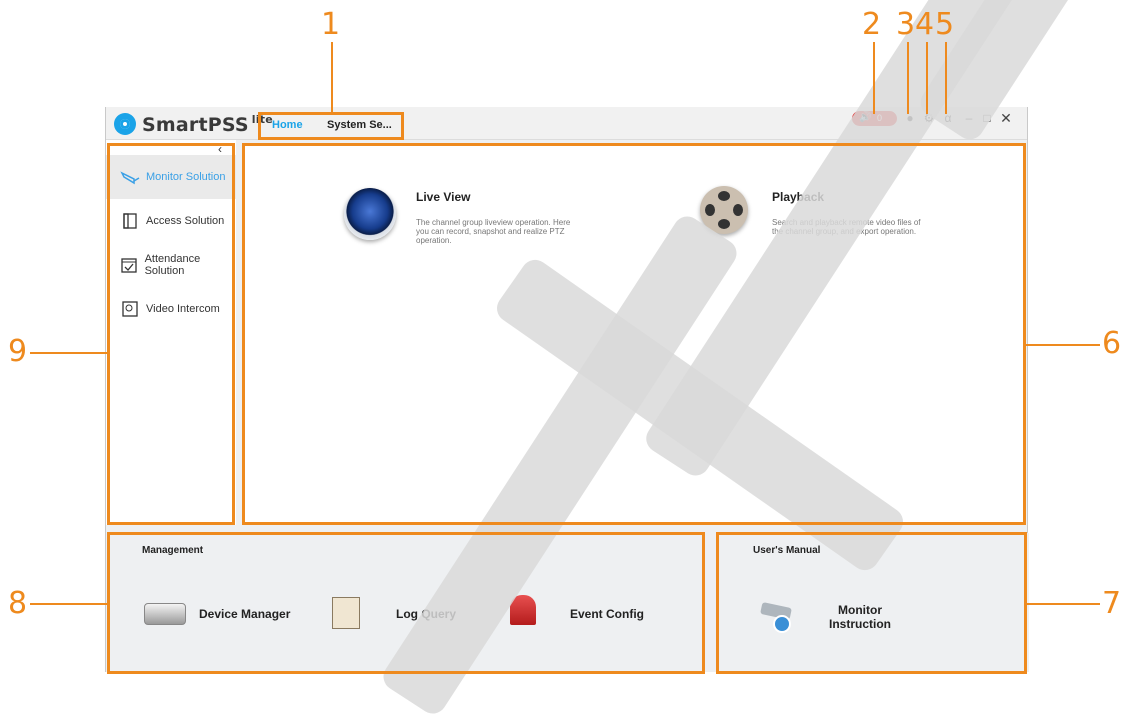 The height and width of the screenshot is (719, 1122). What do you see at coordinates (125, 124) in the screenshot?
I see `app-logo-icon` at bounding box center [125, 124].